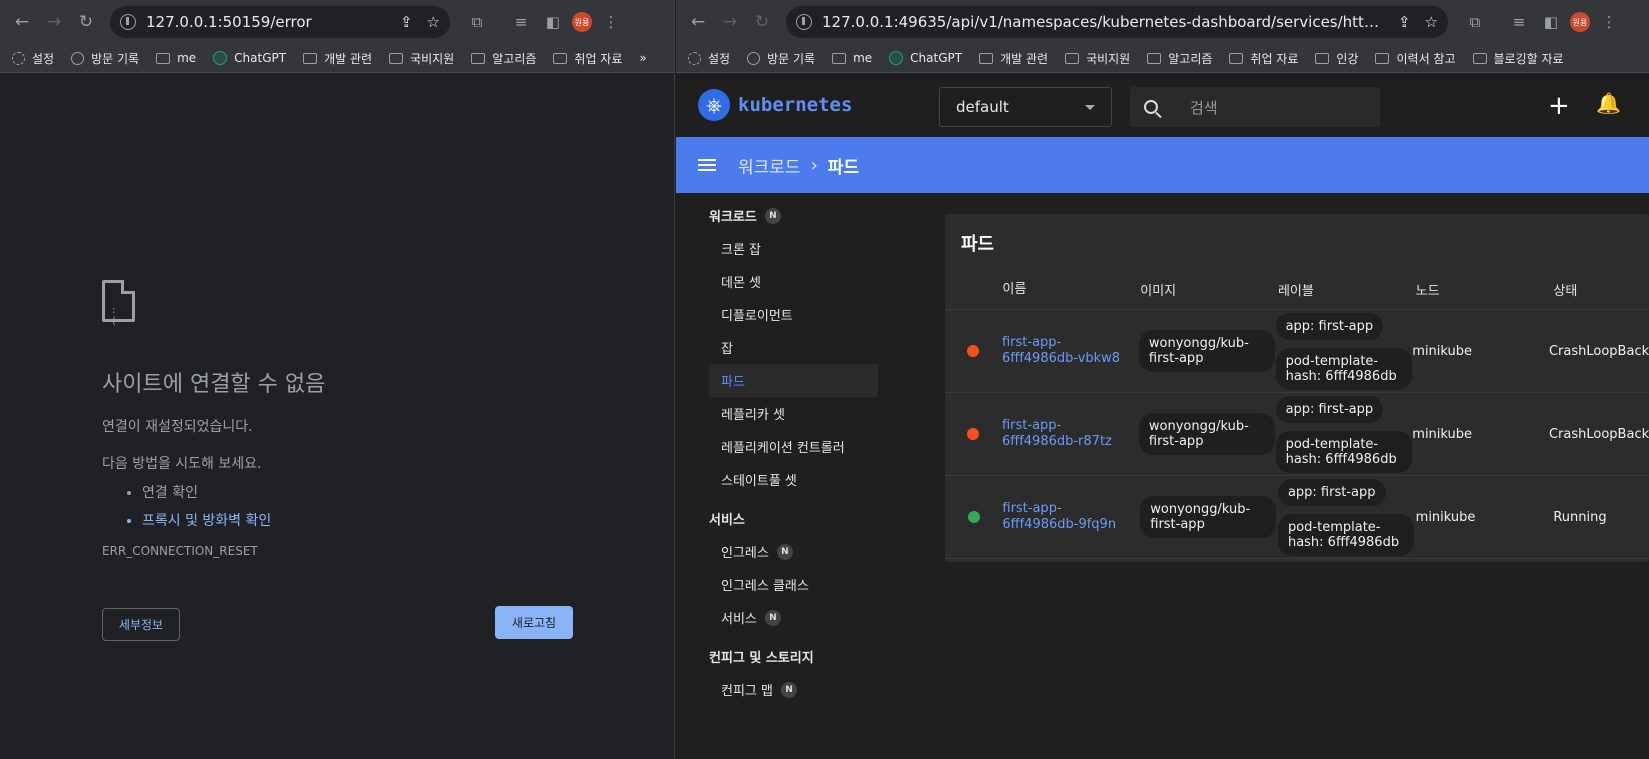 This screenshot has width=1649, height=759. I want to click on sidebar-item: 레플리케이션 컨트롤러, so click(791, 446).